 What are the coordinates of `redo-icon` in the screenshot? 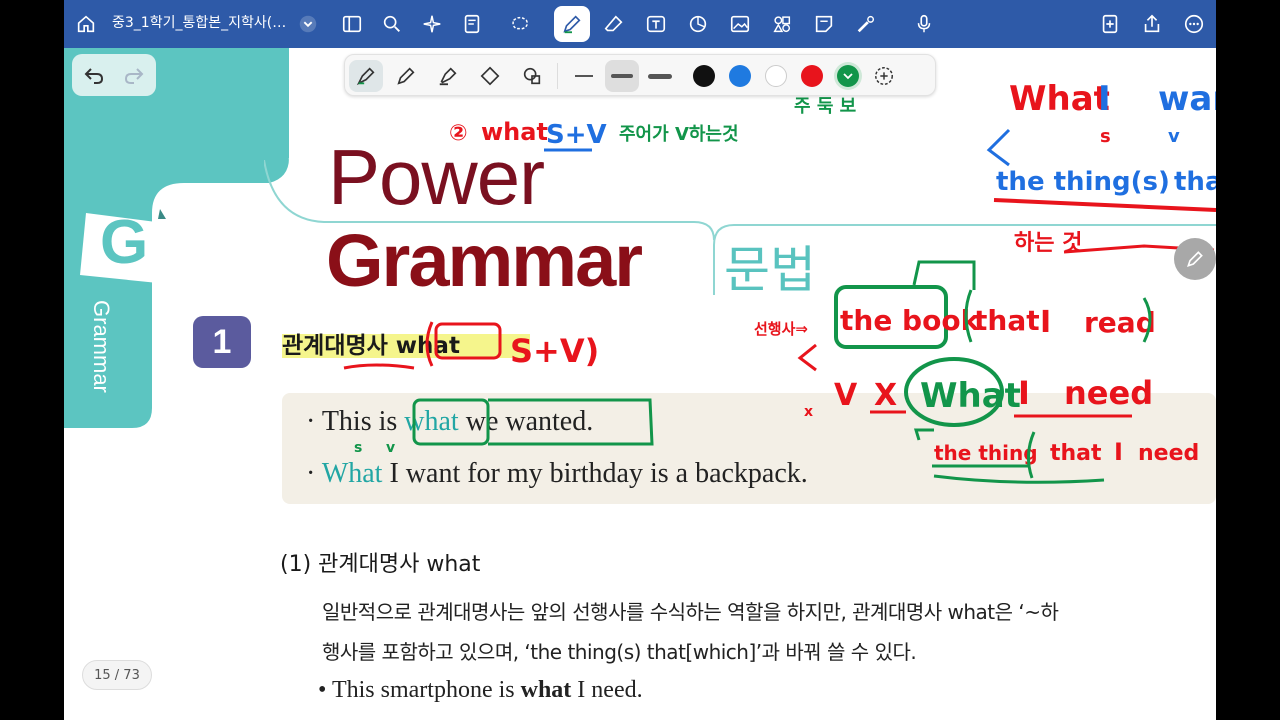 It's located at (134, 75).